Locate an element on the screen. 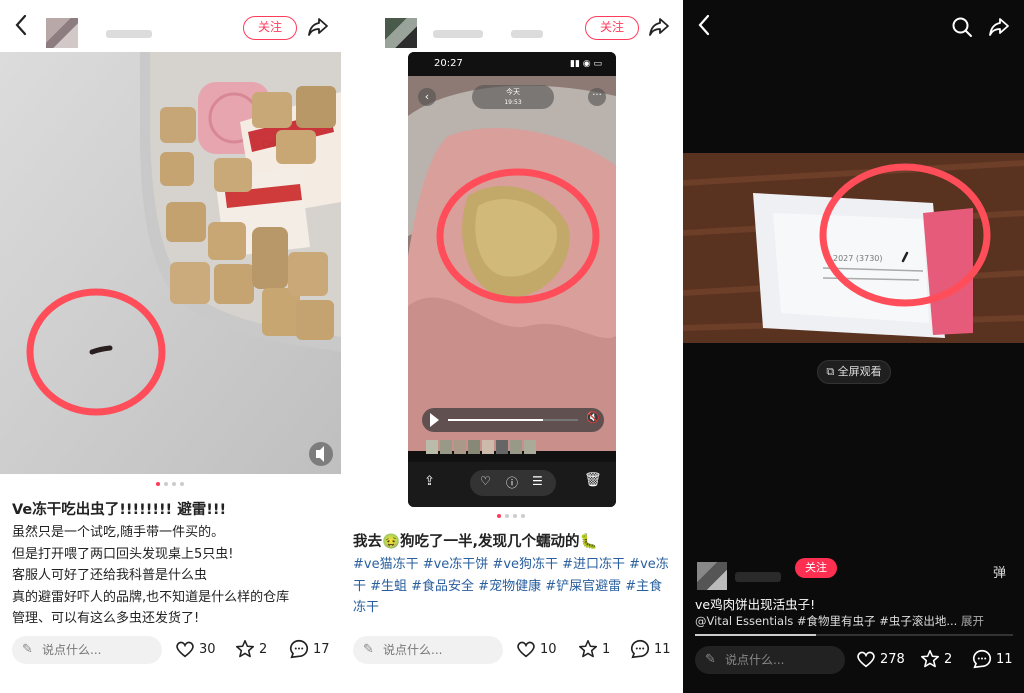 This screenshot has width=1024, height=693. photo-toolbar: ⇪ ♡ ⓘ ☰ 🗑 is located at coordinates (512, 484).